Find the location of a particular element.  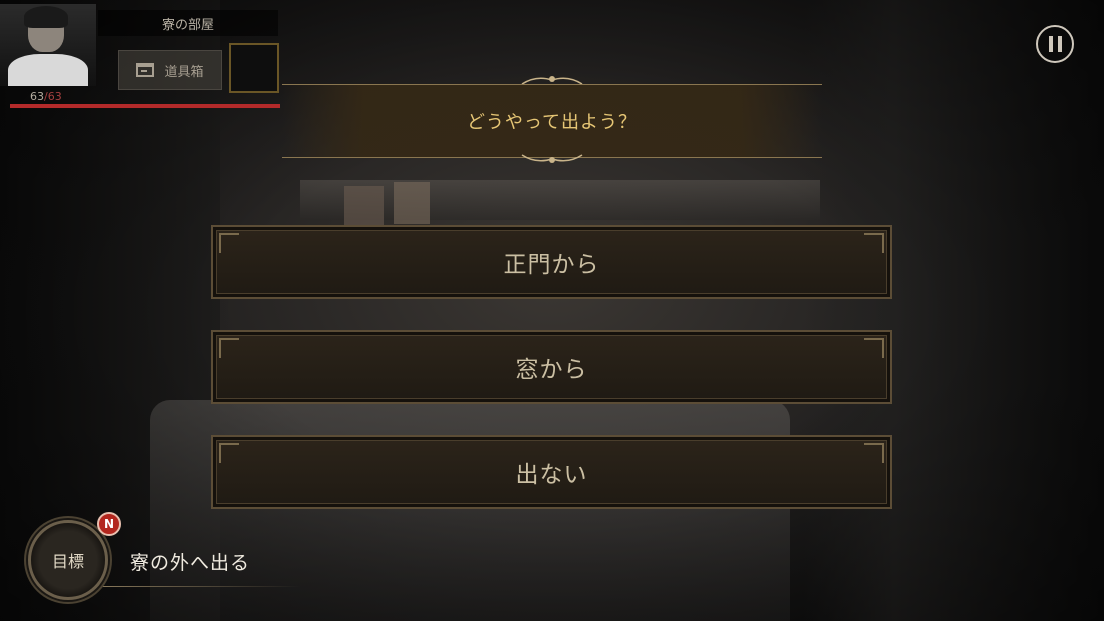

objective-button-label: 目標 is located at coordinates (67, 561).